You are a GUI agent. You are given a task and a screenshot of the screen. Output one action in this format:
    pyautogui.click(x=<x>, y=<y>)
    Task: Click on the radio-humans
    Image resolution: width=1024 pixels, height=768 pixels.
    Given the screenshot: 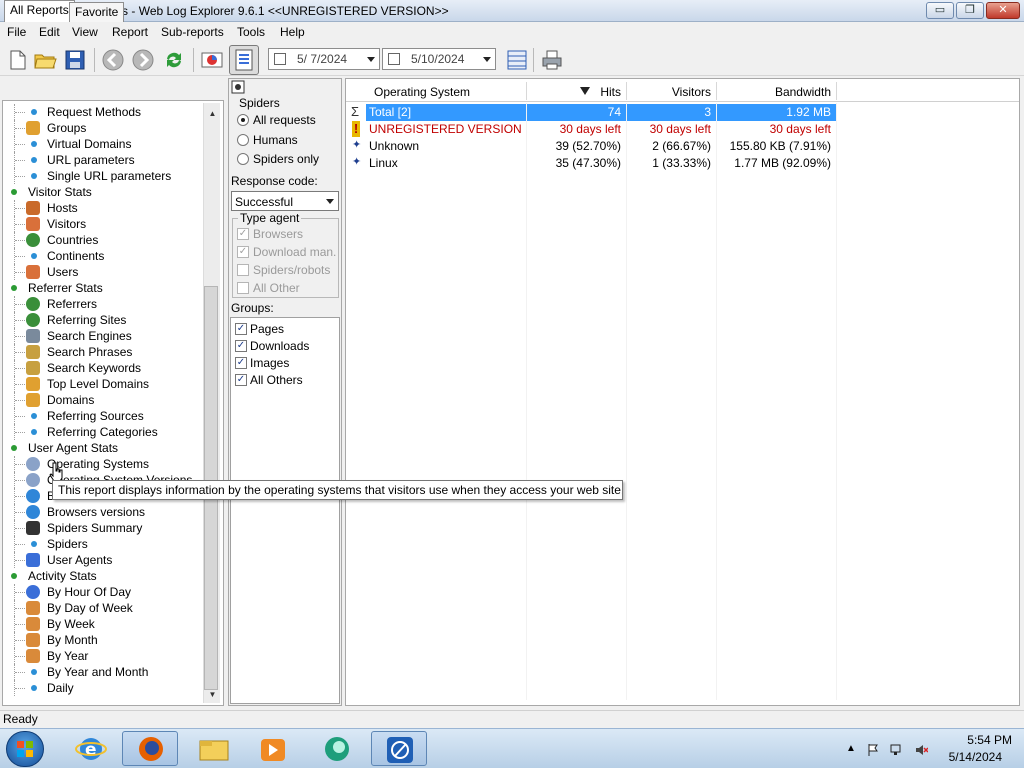 What is the action you would take?
    pyautogui.click(x=243, y=140)
    